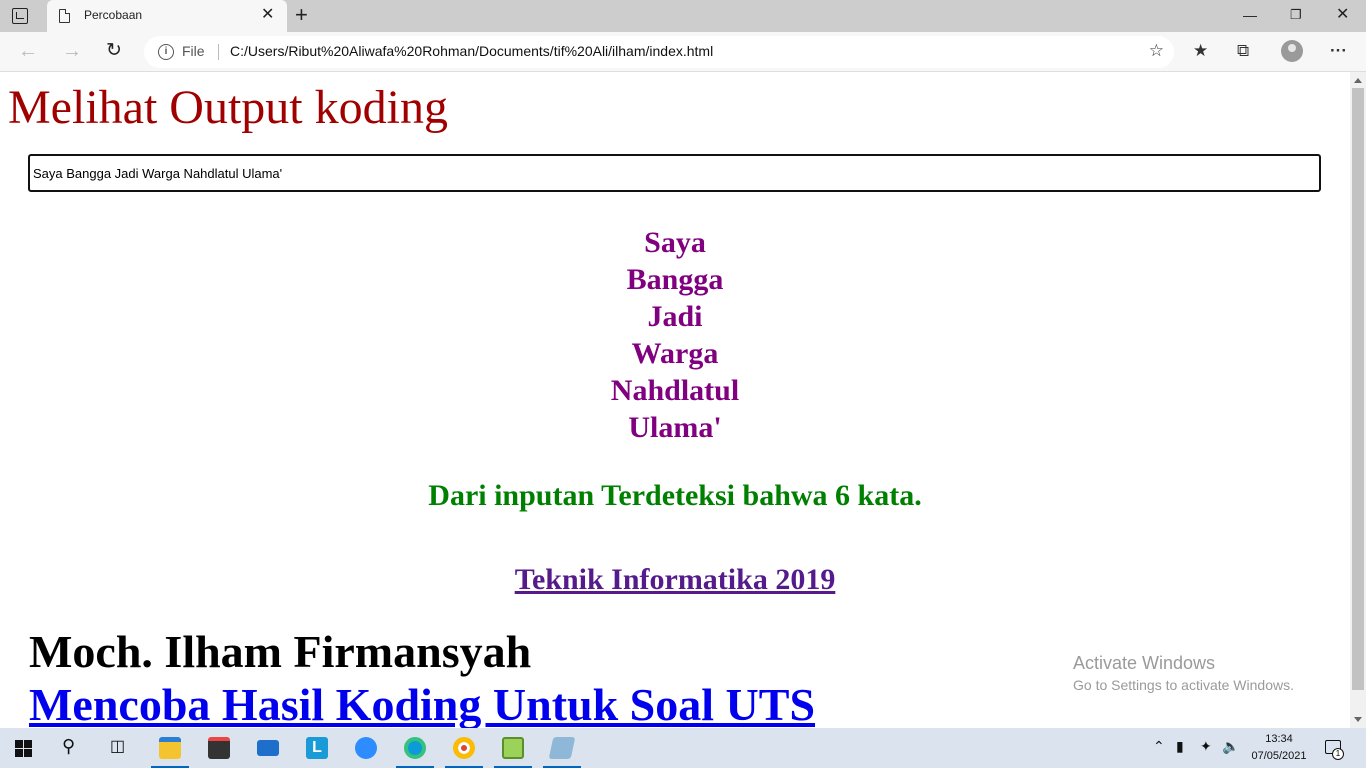 This screenshot has width=1366, height=768. What do you see at coordinates (280, 651) in the screenshot?
I see `author-name: Moch. Ilham Firmansyah` at bounding box center [280, 651].